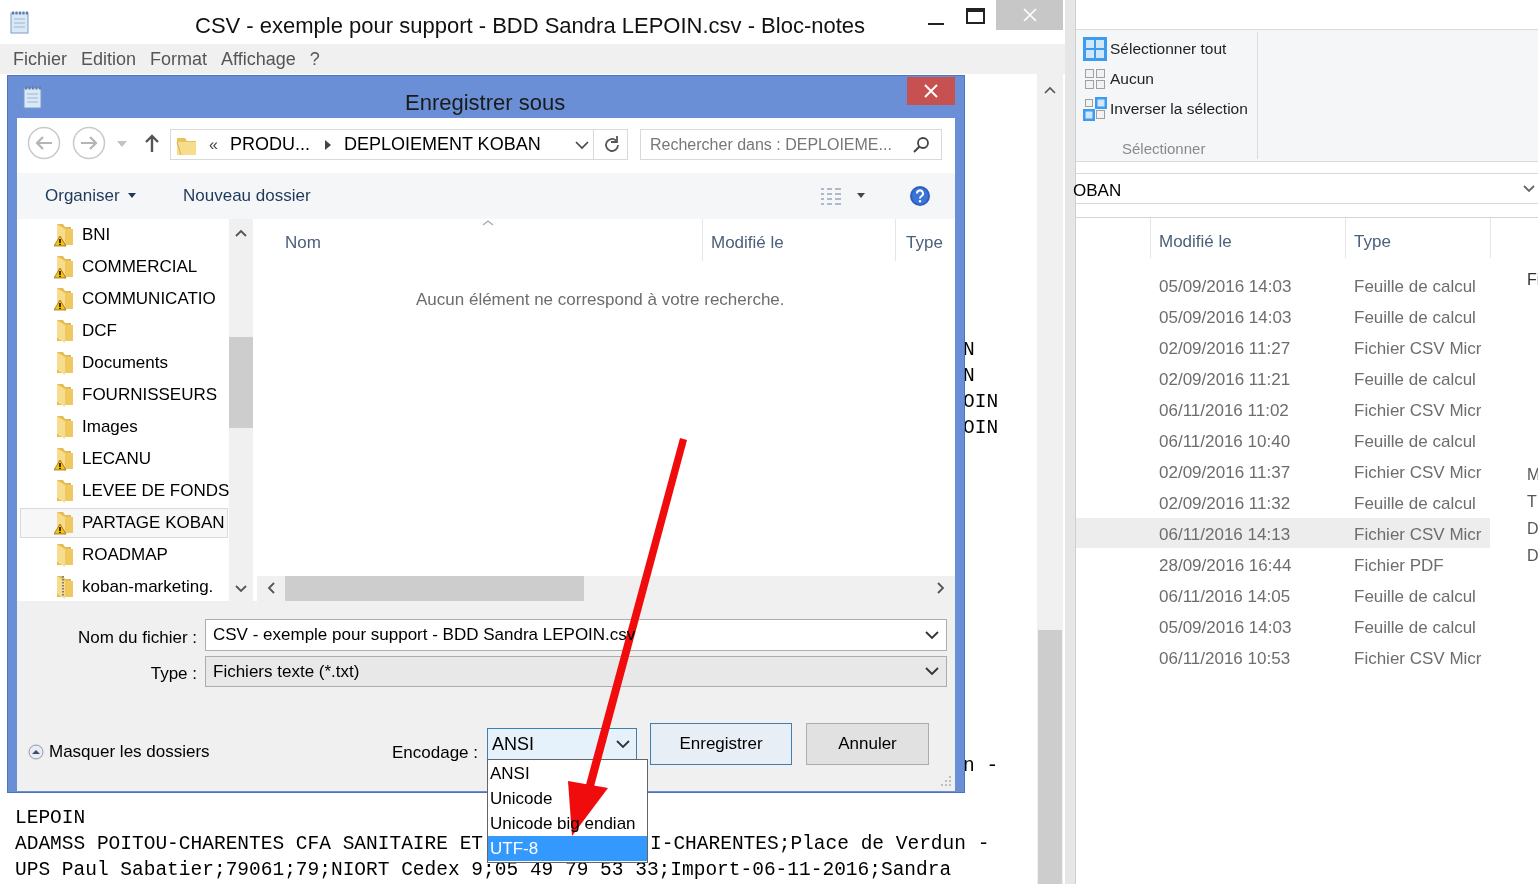 The image size is (1538, 884). I want to click on date-cell-text: 28/09/2016 16:44, so click(1225, 566).